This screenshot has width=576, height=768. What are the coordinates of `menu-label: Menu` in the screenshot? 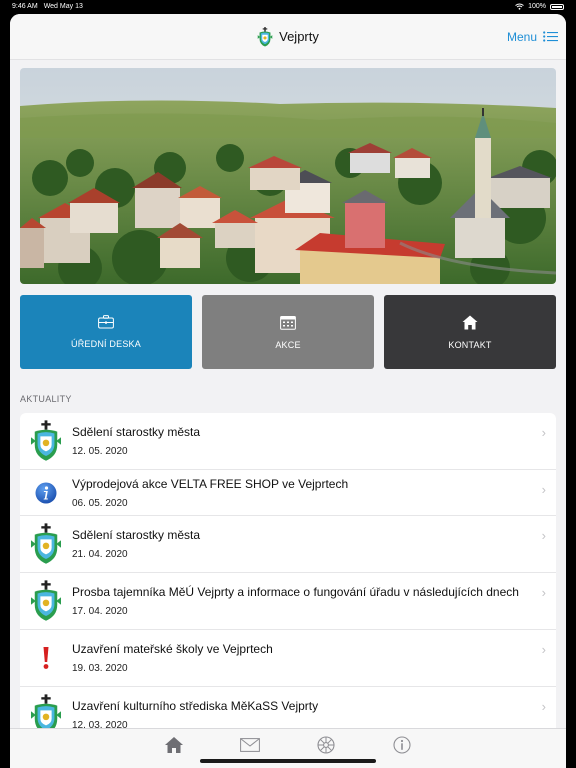 It's located at (521, 36).